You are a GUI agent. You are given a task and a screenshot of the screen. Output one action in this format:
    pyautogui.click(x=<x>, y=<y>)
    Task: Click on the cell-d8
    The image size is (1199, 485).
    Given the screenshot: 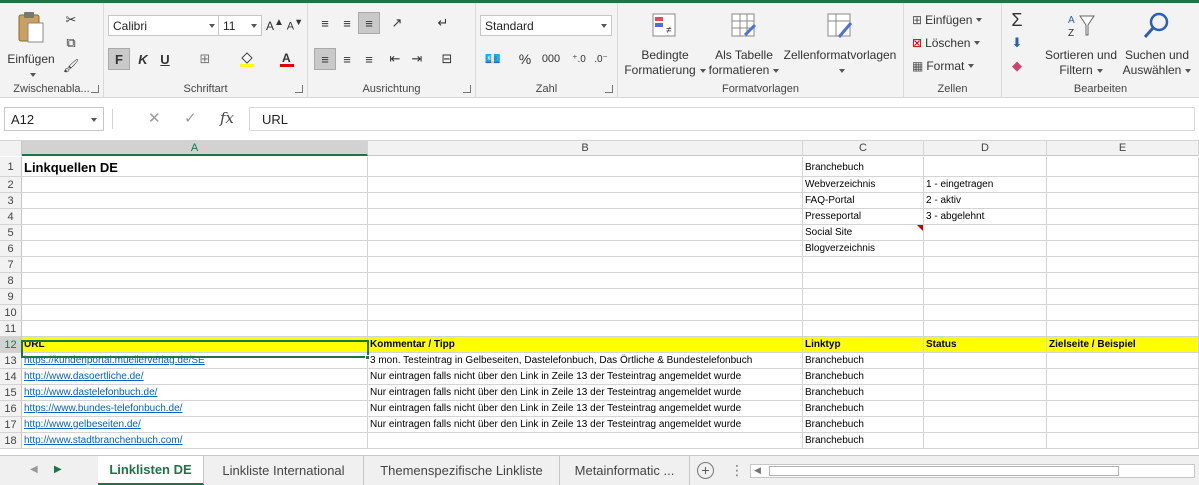 What is the action you would take?
    pyautogui.click(x=985, y=281)
    